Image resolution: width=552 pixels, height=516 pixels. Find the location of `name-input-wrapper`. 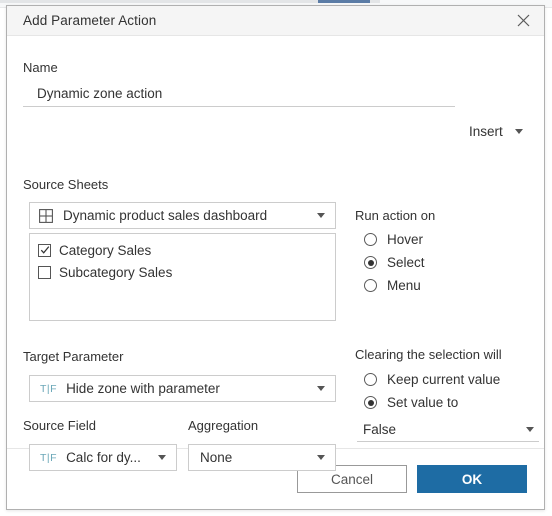

name-input-wrapper is located at coordinates (239, 96).